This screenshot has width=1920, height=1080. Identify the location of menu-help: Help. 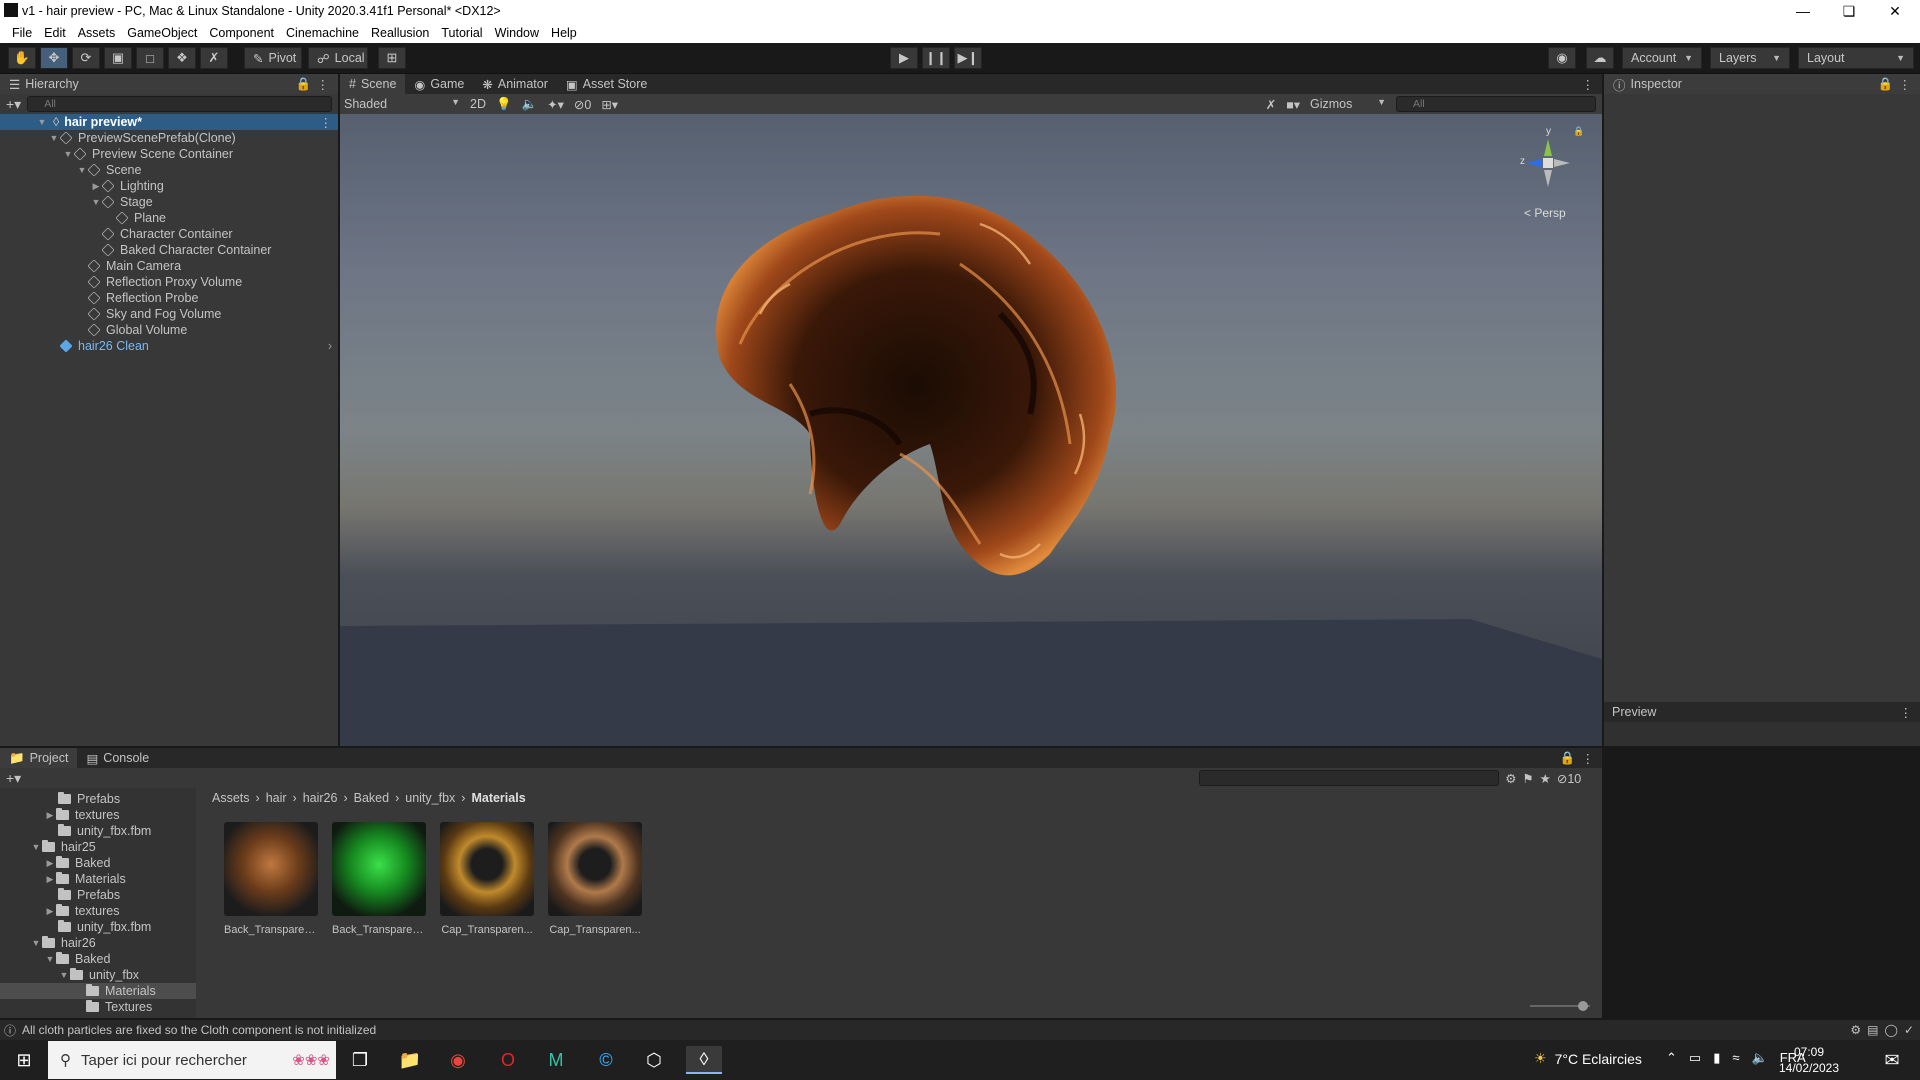
(564, 33).